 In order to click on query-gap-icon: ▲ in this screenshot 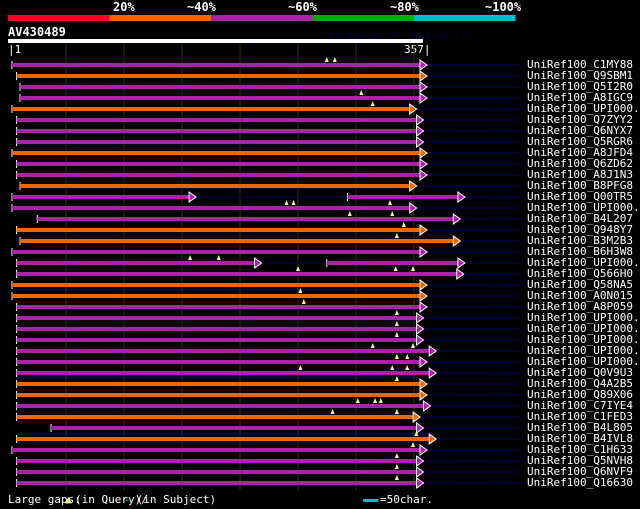, I will do `click(68, 499)`.